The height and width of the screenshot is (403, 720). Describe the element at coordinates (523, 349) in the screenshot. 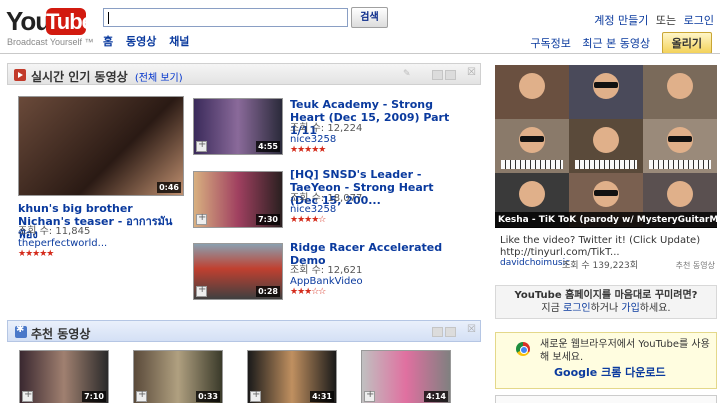

I see `chrome-icon` at that location.